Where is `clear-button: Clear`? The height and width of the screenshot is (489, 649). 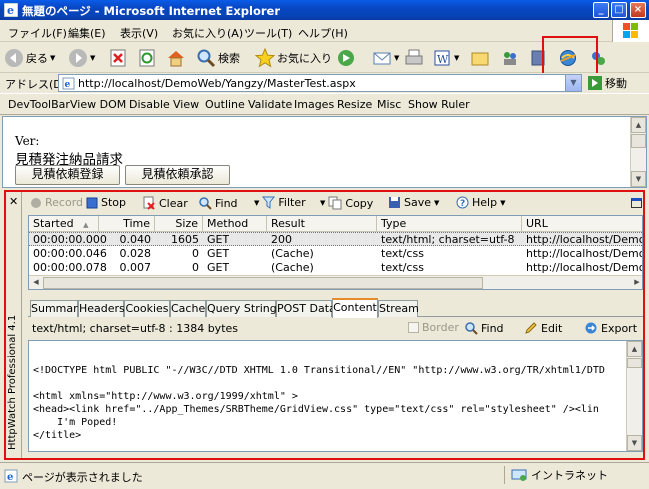
clear-button: Clear is located at coordinates (165, 203).